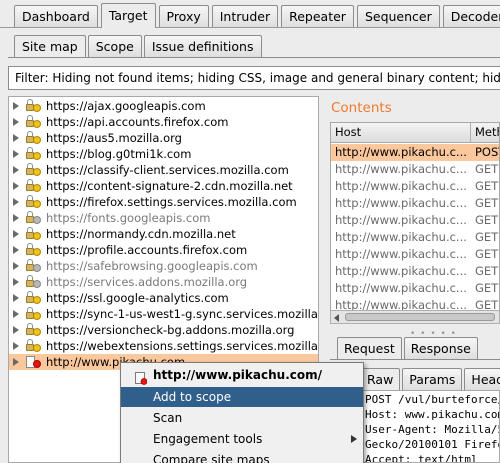  I want to click on site-map-node: https://profile.accounts.firefox.com, so click(163, 250).